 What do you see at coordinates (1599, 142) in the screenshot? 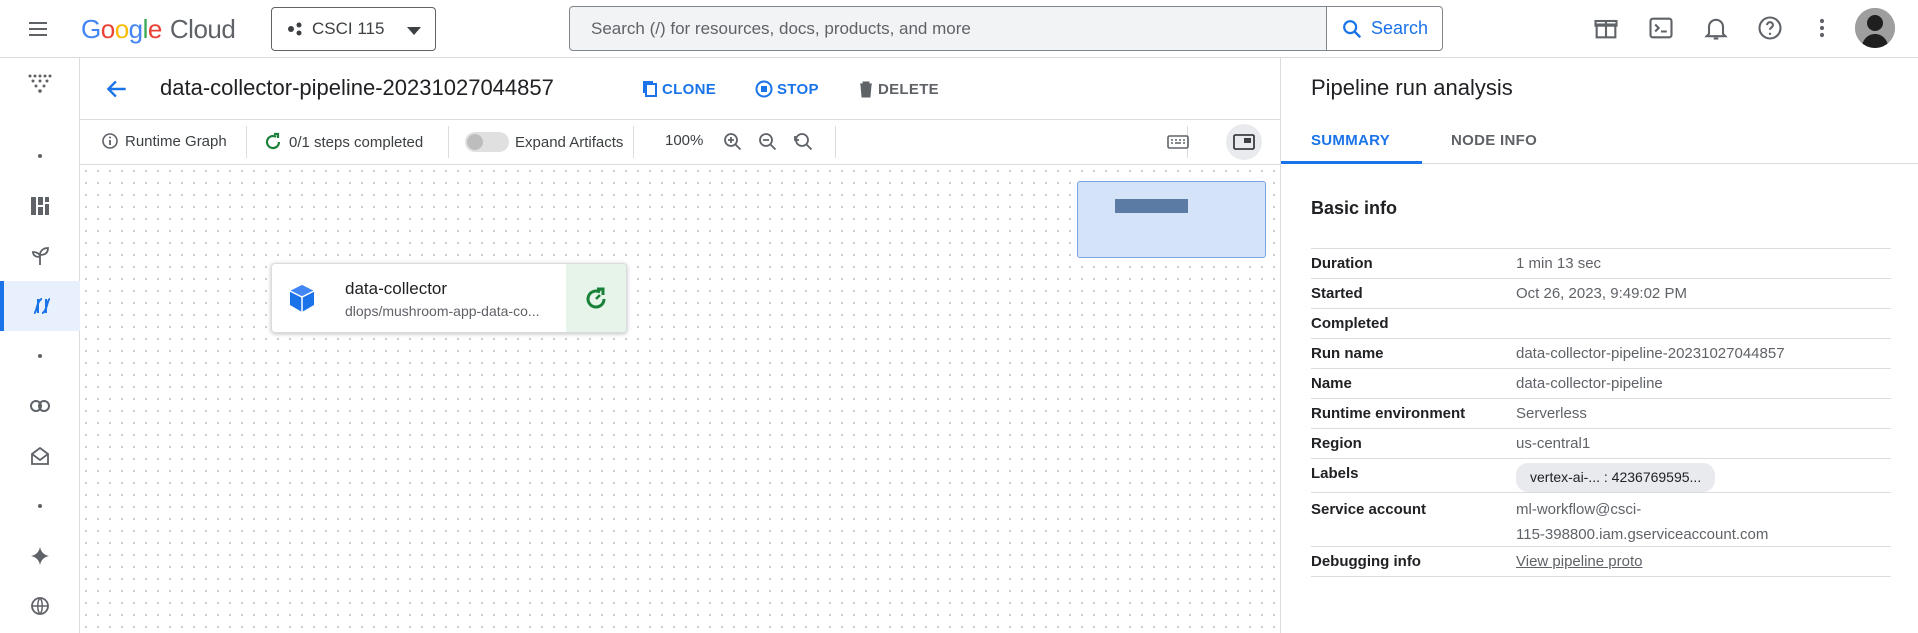
I see `panel-tabs: SUMMARY NODE INFO` at bounding box center [1599, 142].